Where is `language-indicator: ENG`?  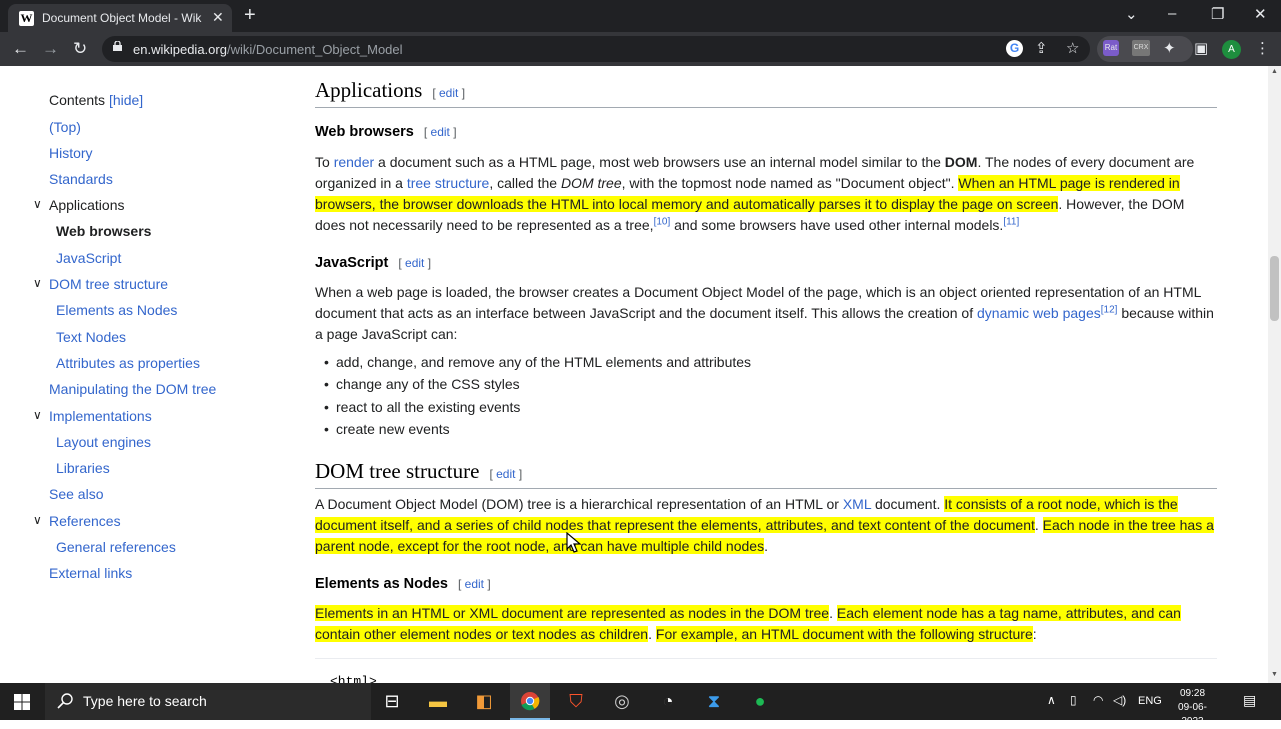
language-indicator: ENG is located at coordinates (1150, 701).